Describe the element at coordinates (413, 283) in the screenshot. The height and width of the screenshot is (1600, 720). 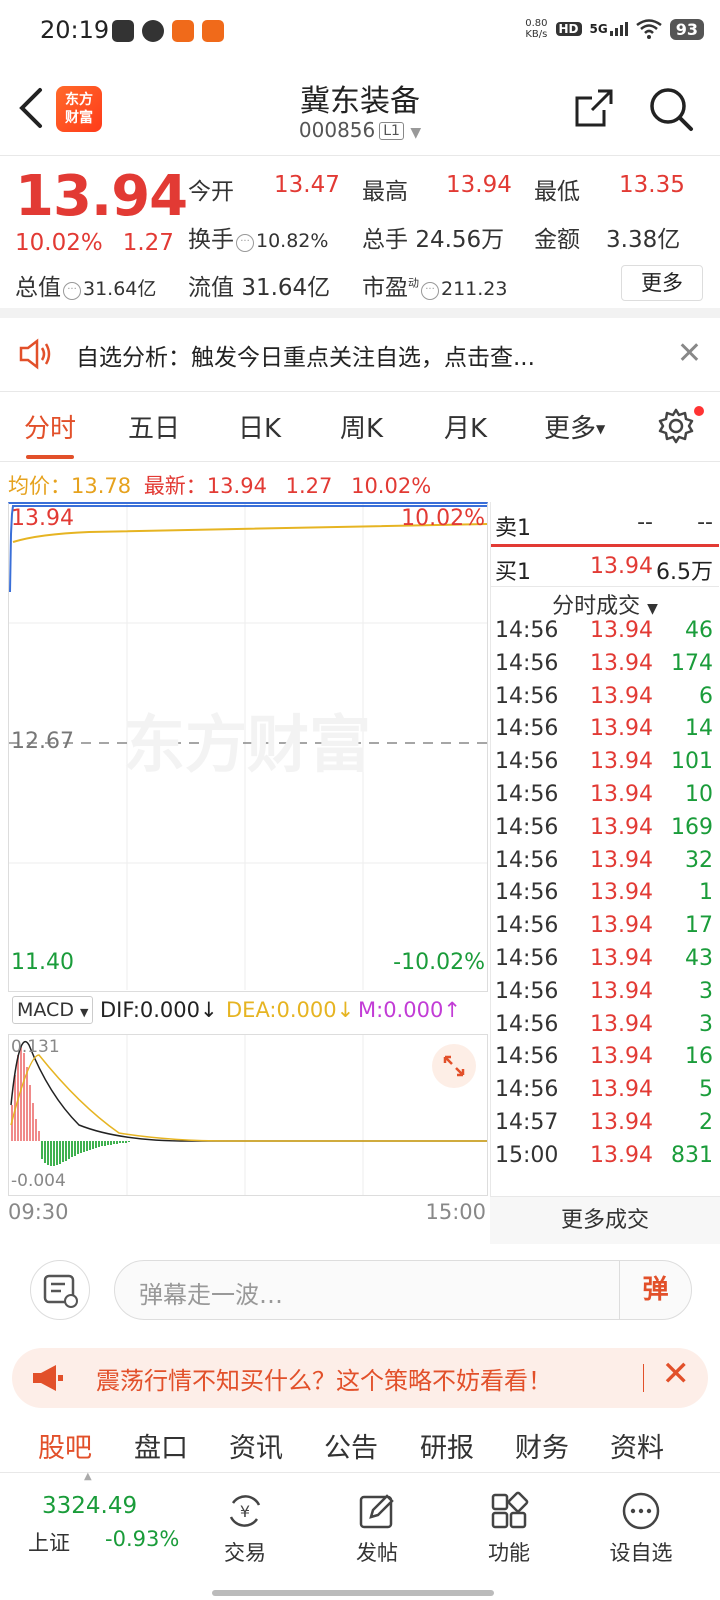
I see `pe-dynamic-mark: 动` at that location.